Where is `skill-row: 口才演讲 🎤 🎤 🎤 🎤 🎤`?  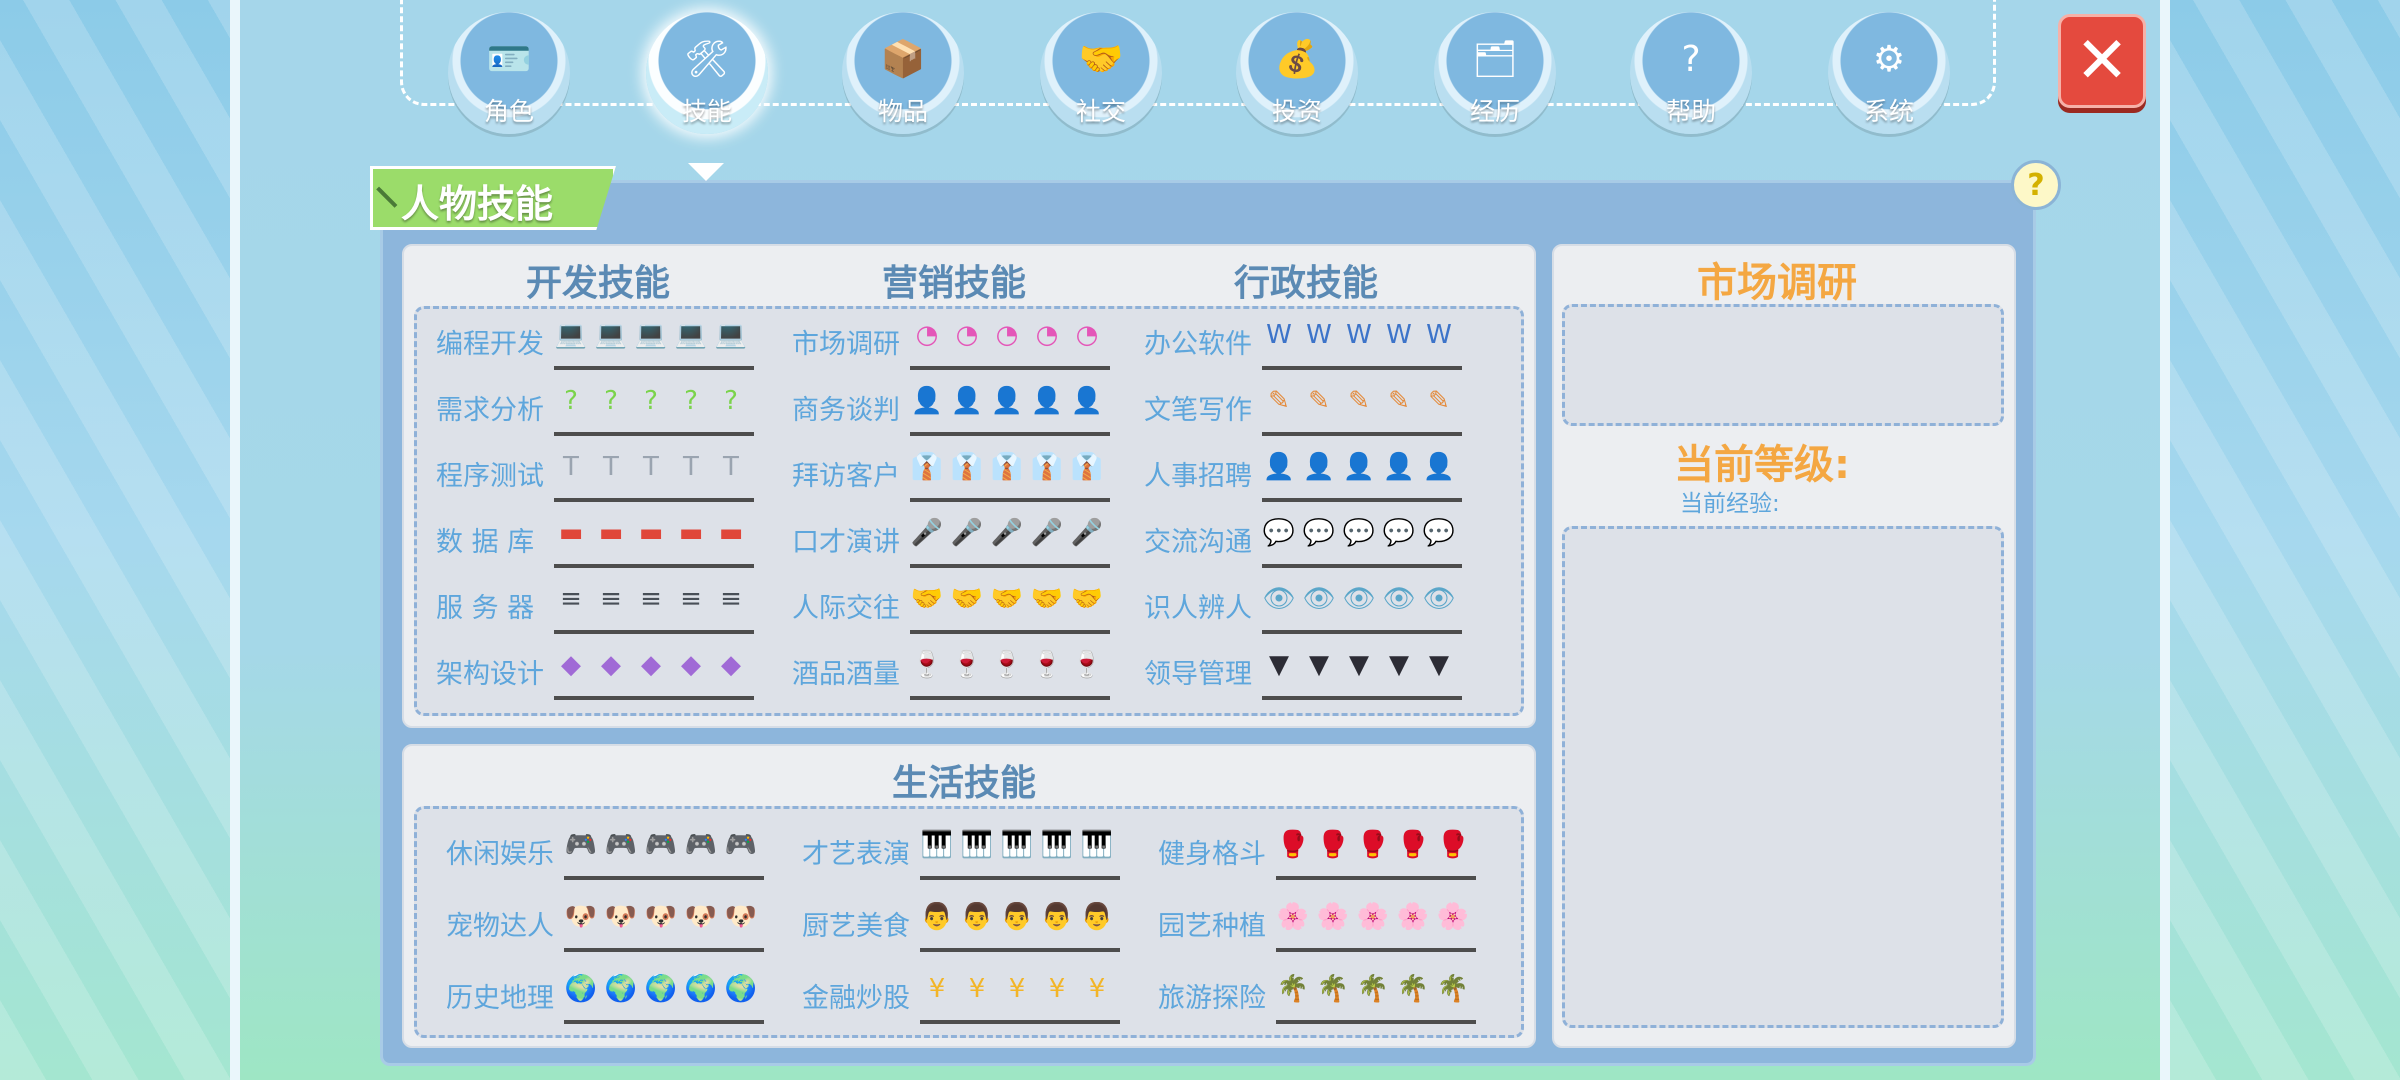 skill-row: 口才演讲 🎤 🎤 🎤 🎤 🎤 is located at coordinates (956, 539).